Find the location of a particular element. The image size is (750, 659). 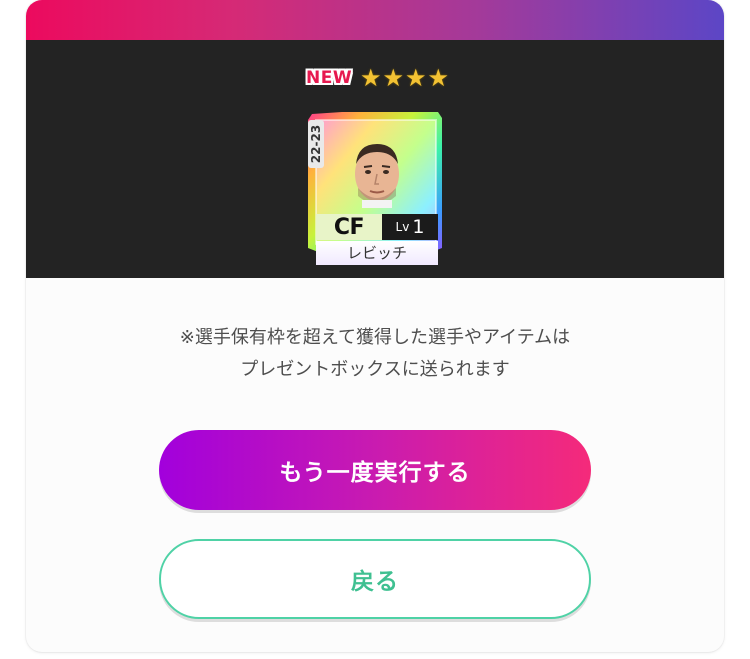

player-name: レビッチ is located at coordinates (377, 253).